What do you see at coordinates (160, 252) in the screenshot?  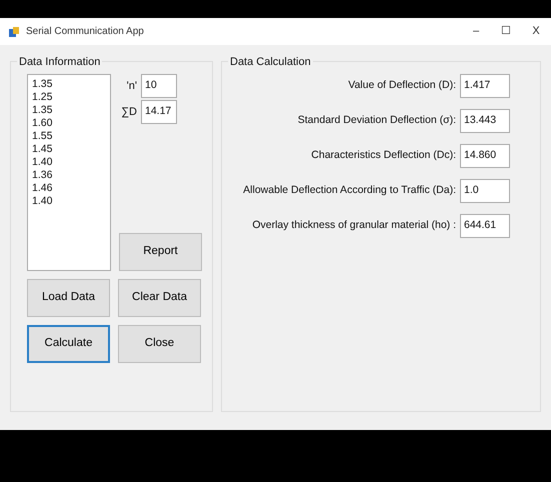 I see `button: Report` at bounding box center [160, 252].